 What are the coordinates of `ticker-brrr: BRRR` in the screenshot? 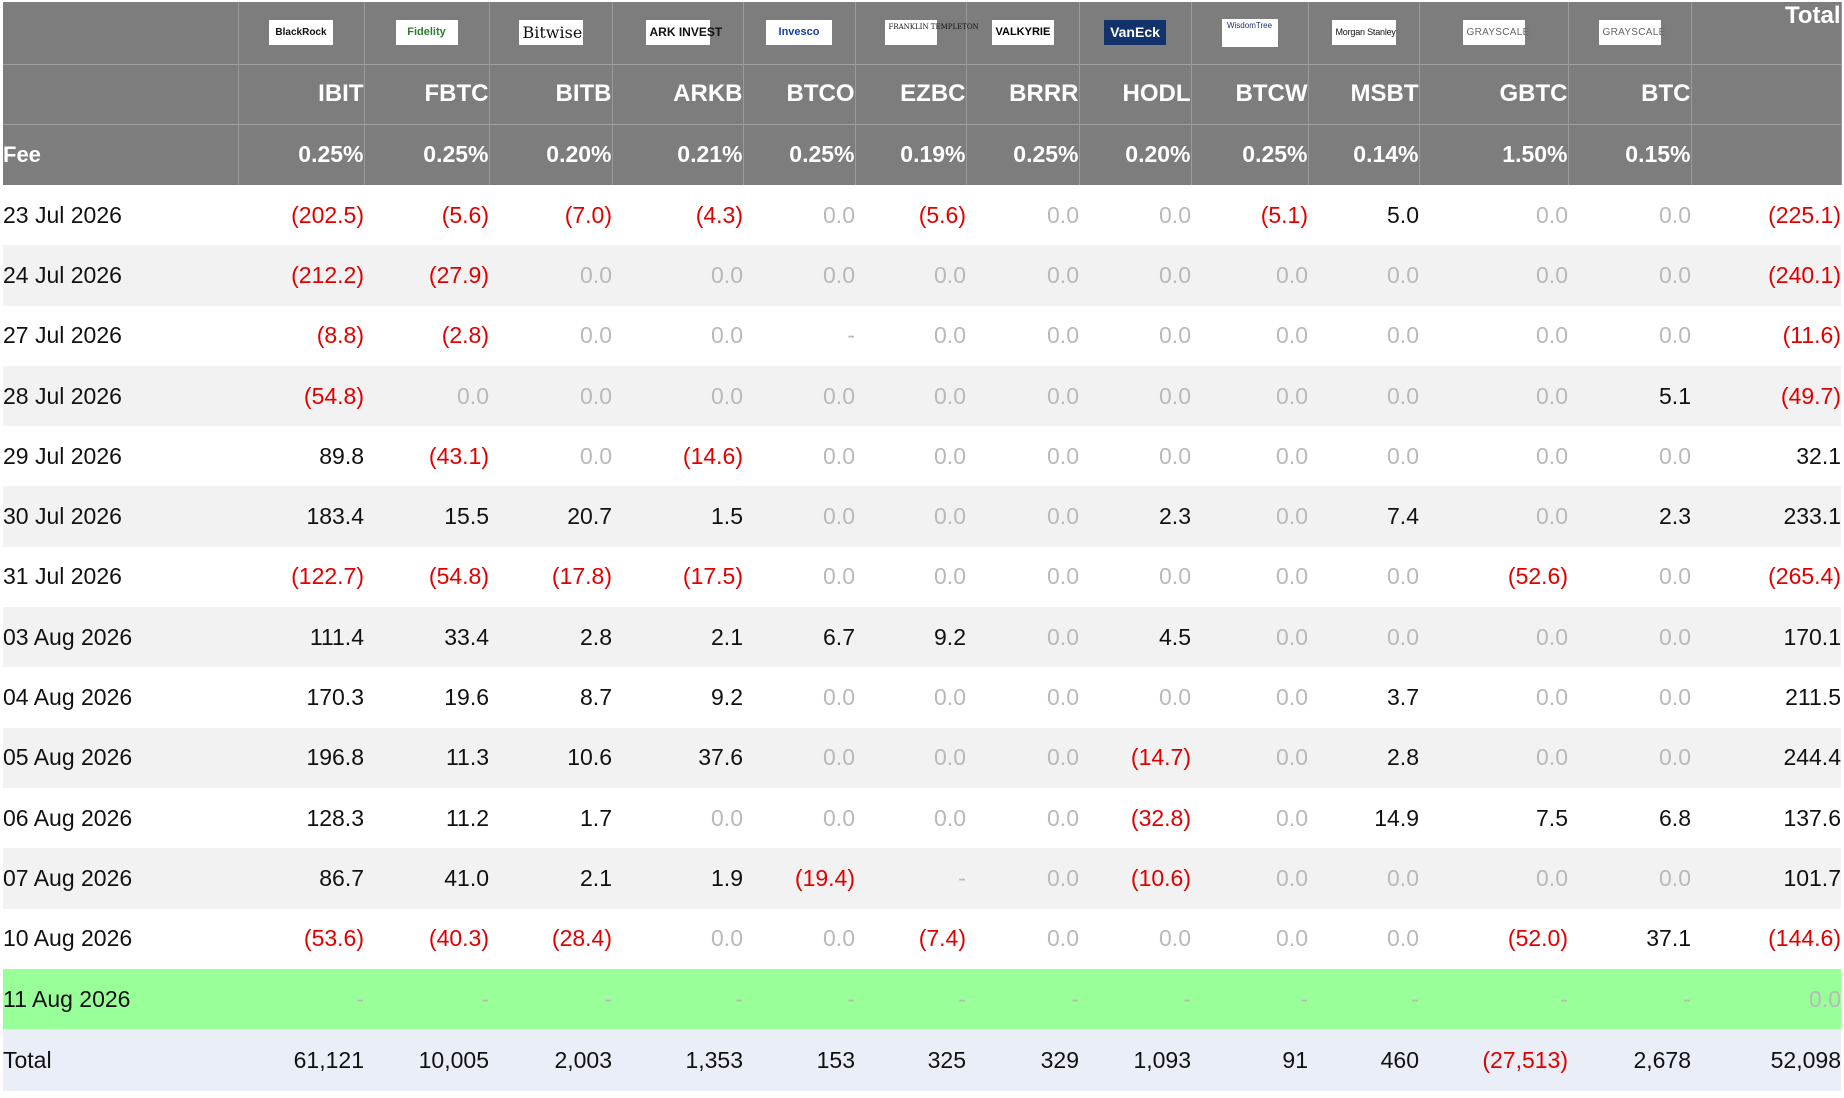 It's located at (1023, 93).